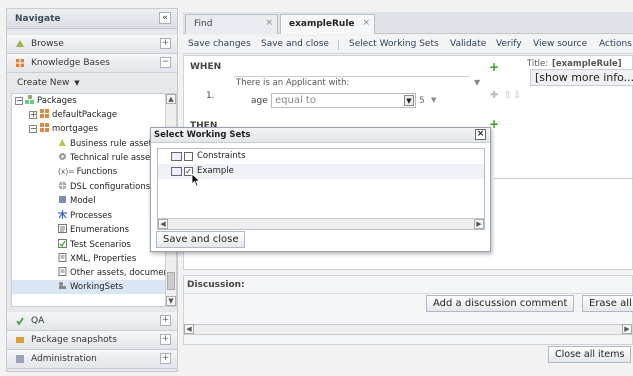 This screenshot has height=376, width=633. Describe the element at coordinates (506, 95) in the screenshot. I see `row-action-icons: ✚ ⇧⇩` at that location.